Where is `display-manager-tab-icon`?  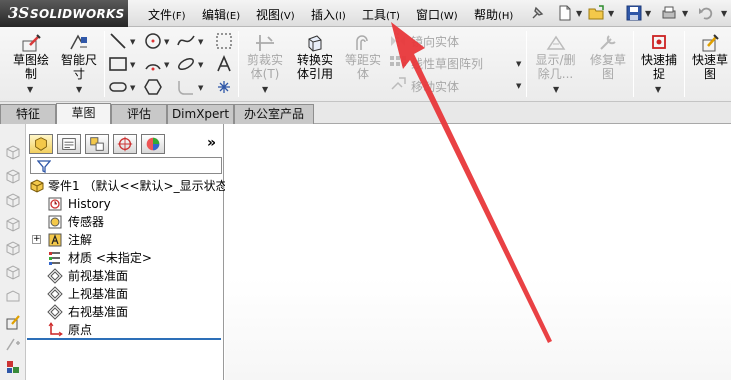 display-manager-tab-icon is located at coordinates (153, 144).